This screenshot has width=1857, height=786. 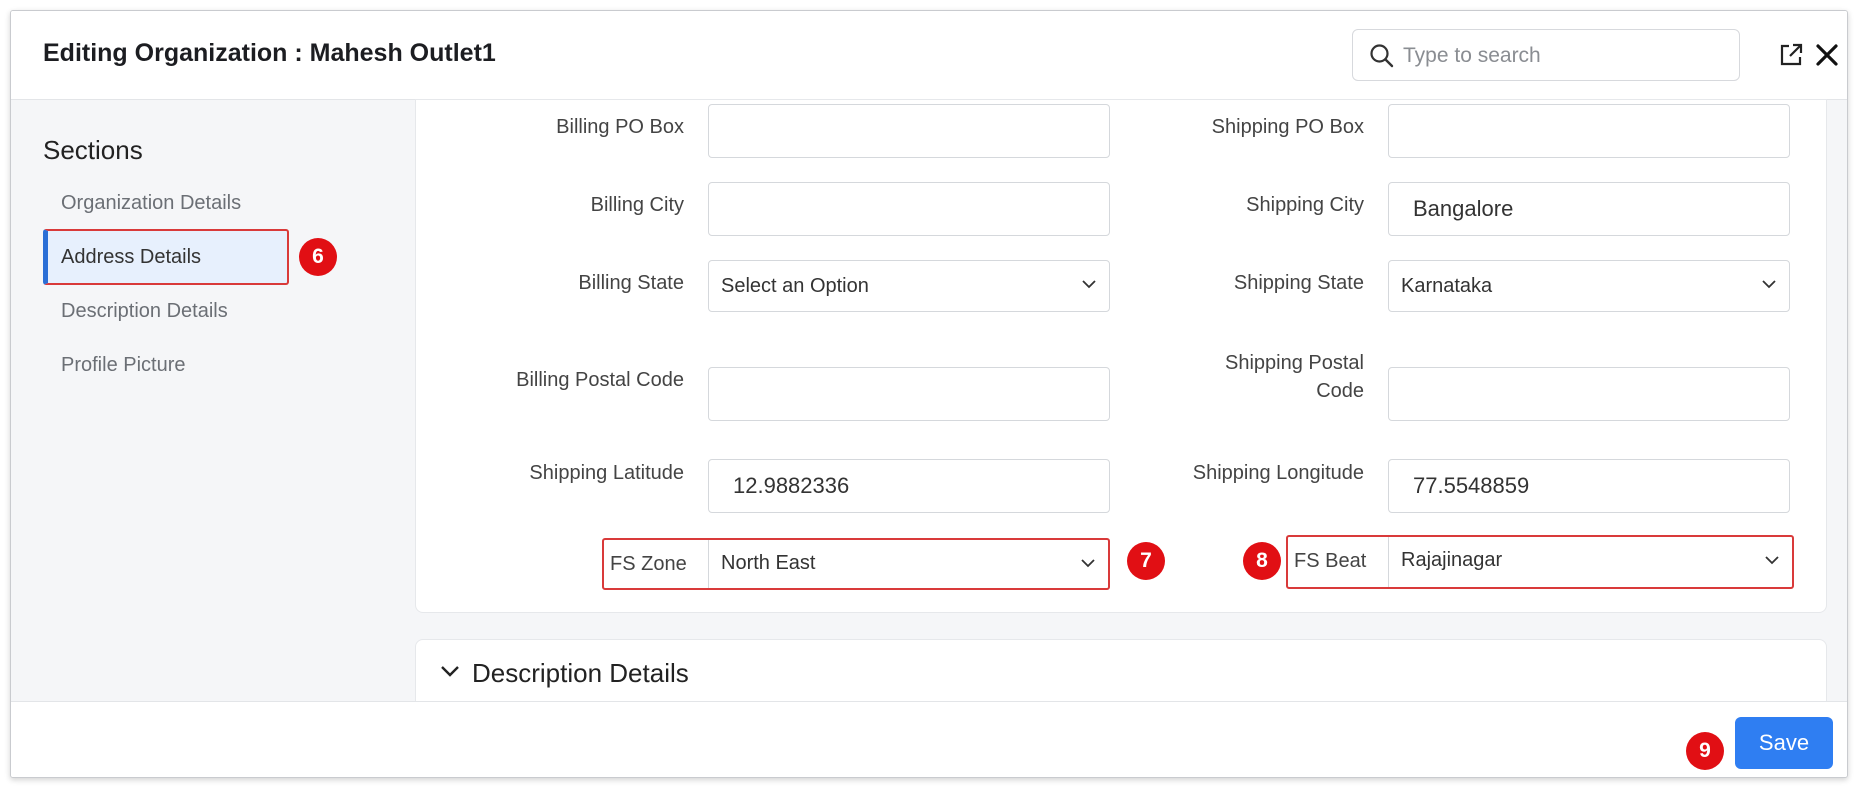 What do you see at coordinates (1589, 486) in the screenshot?
I see `shipping-longitude-input: 77.5548859` at bounding box center [1589, 486].